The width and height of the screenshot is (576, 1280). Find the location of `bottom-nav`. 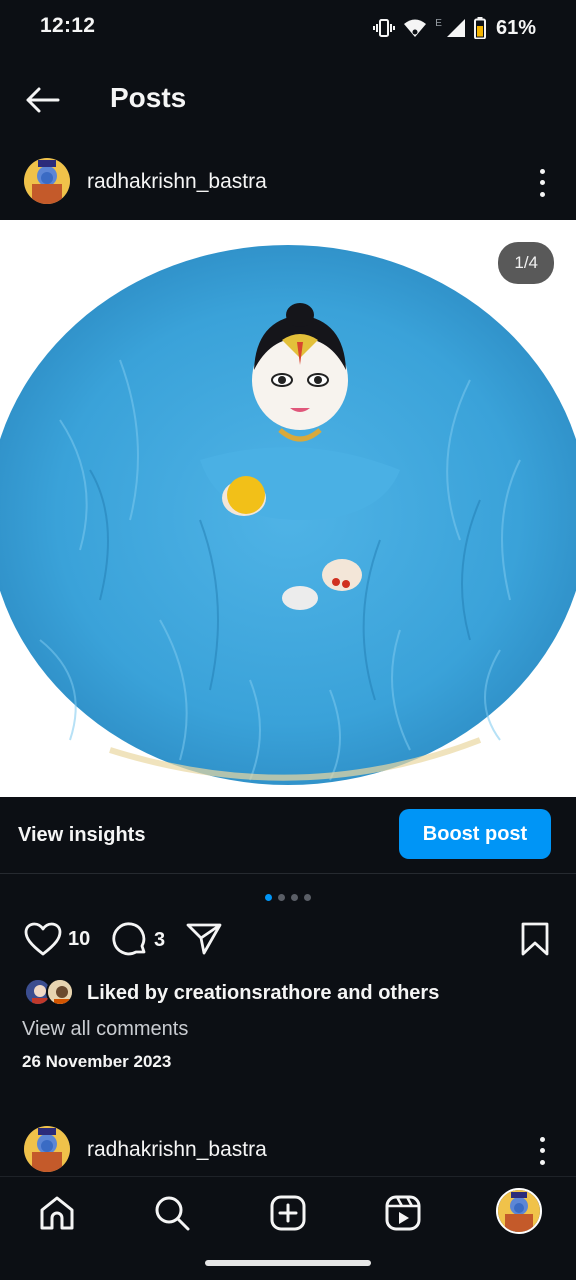

bottom-nav is located at coordinates (288, 1228).